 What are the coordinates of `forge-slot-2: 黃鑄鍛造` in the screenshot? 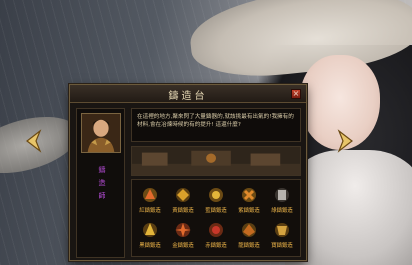 It's located at (183, 200).